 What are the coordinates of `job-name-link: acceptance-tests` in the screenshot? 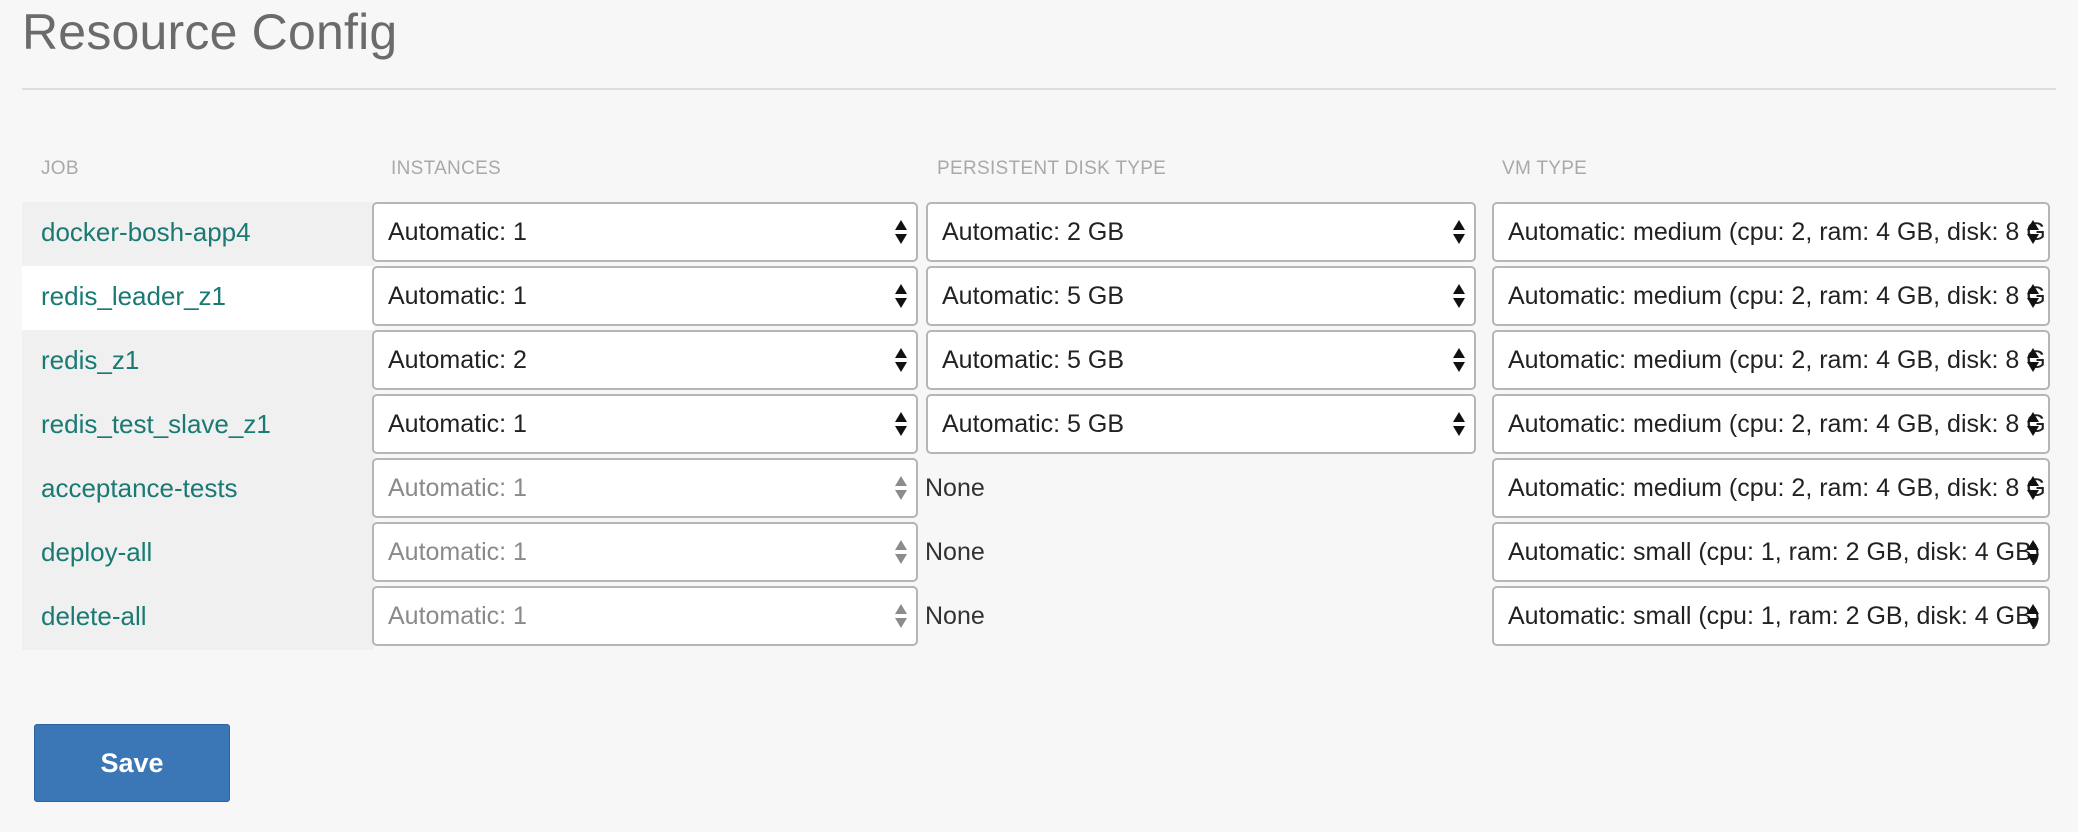 It's located at (139, 488).